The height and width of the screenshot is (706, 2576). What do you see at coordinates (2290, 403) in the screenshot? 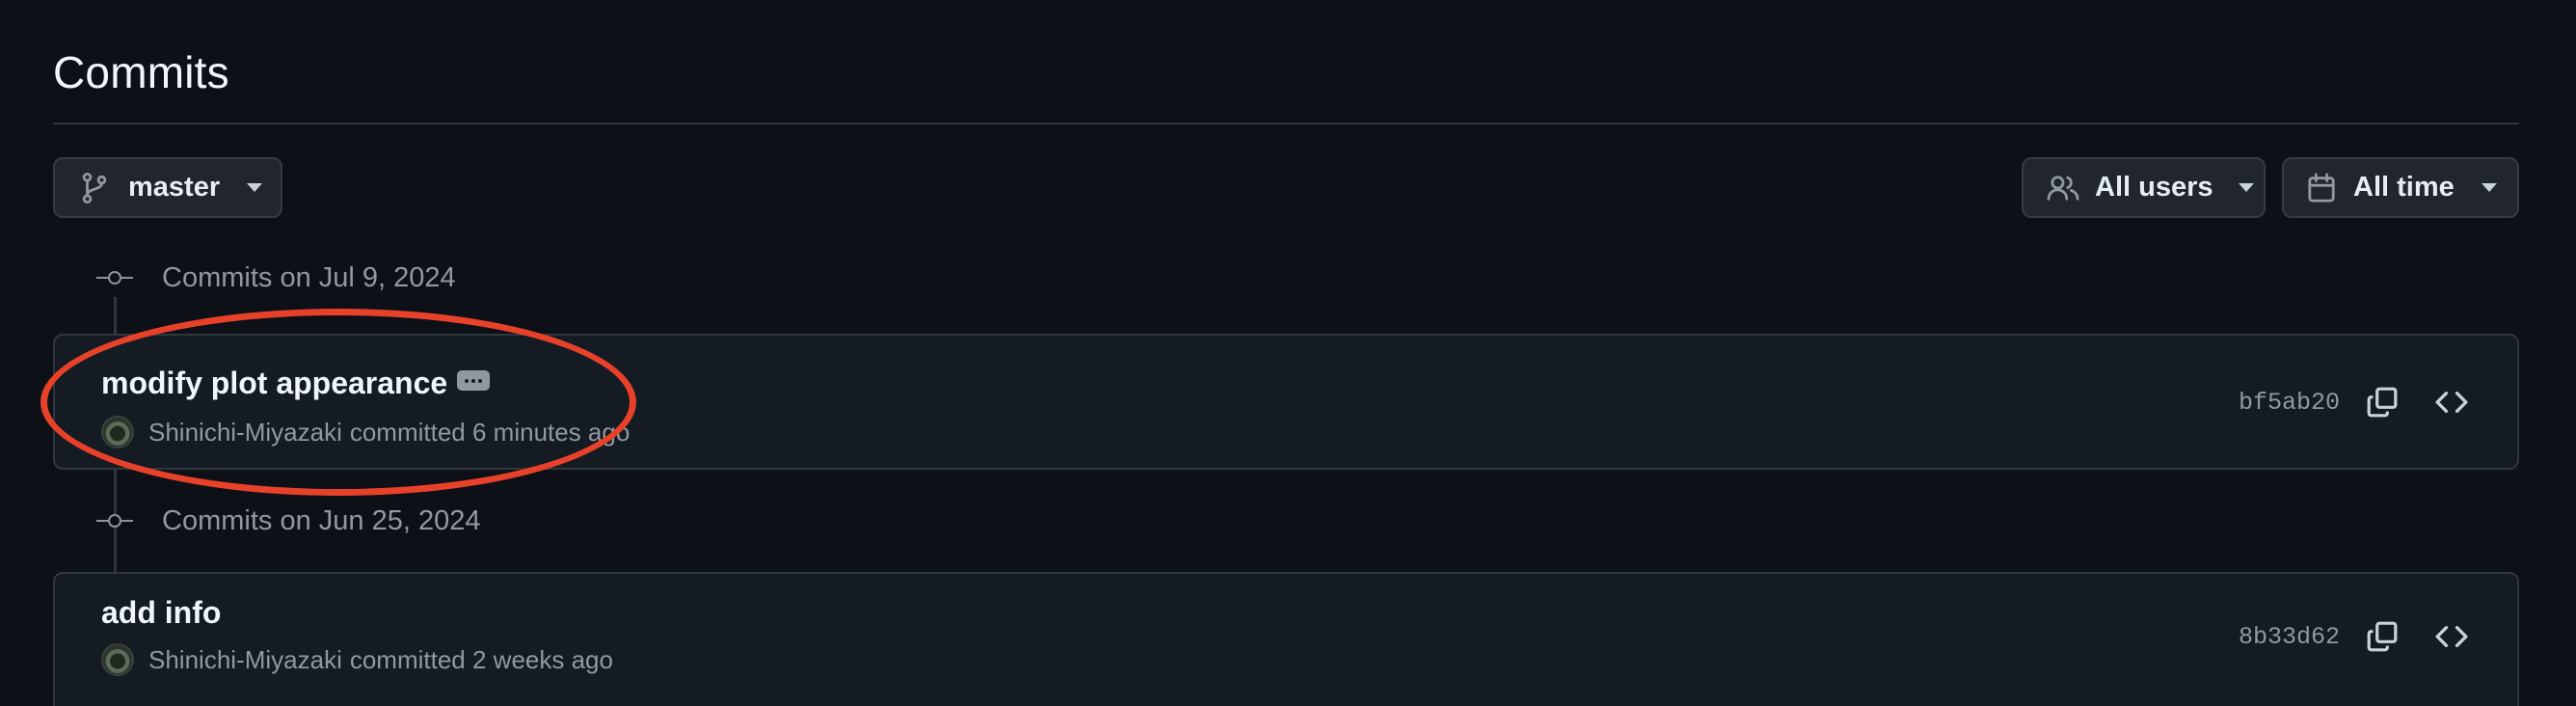
I see `commit-sha-link: bf5ab20` at bounding box center [2290, 403].